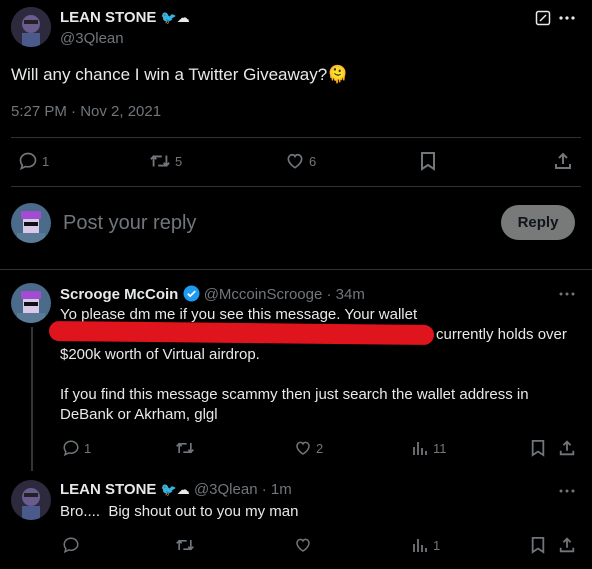  Describe the element at coordinates (277, 489) in the screenshot. I see `reply-time: · 1m` at that location.